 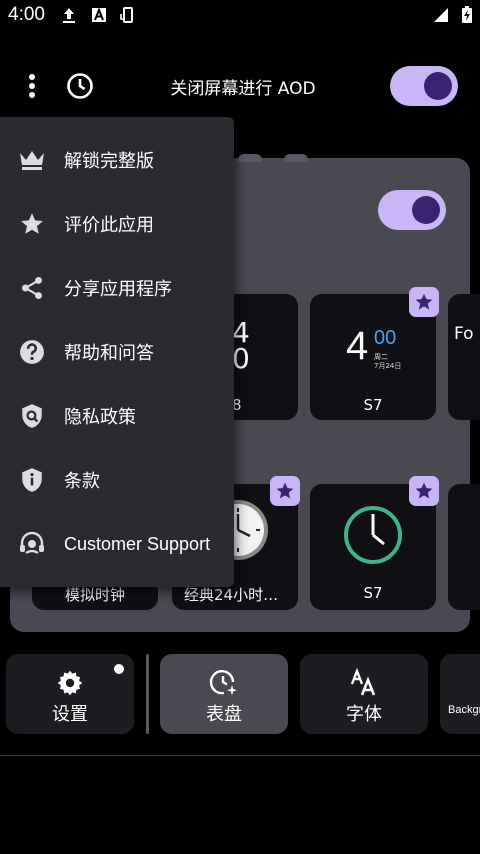 I want to click on nav-divider, so click(x=147, y=694).